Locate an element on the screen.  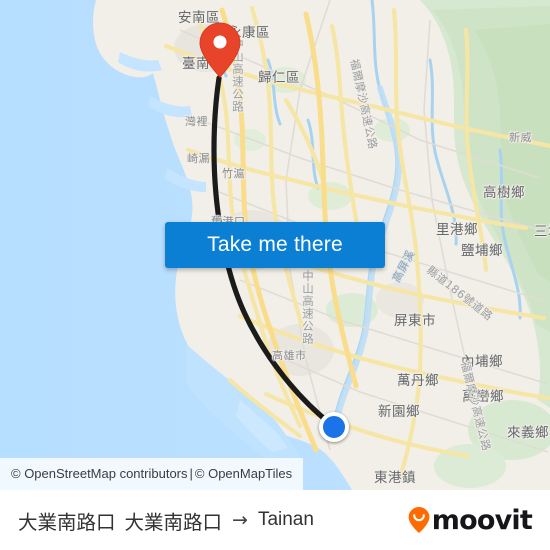
moovit-wordmark: moovit is located at coordinates (482, 520).